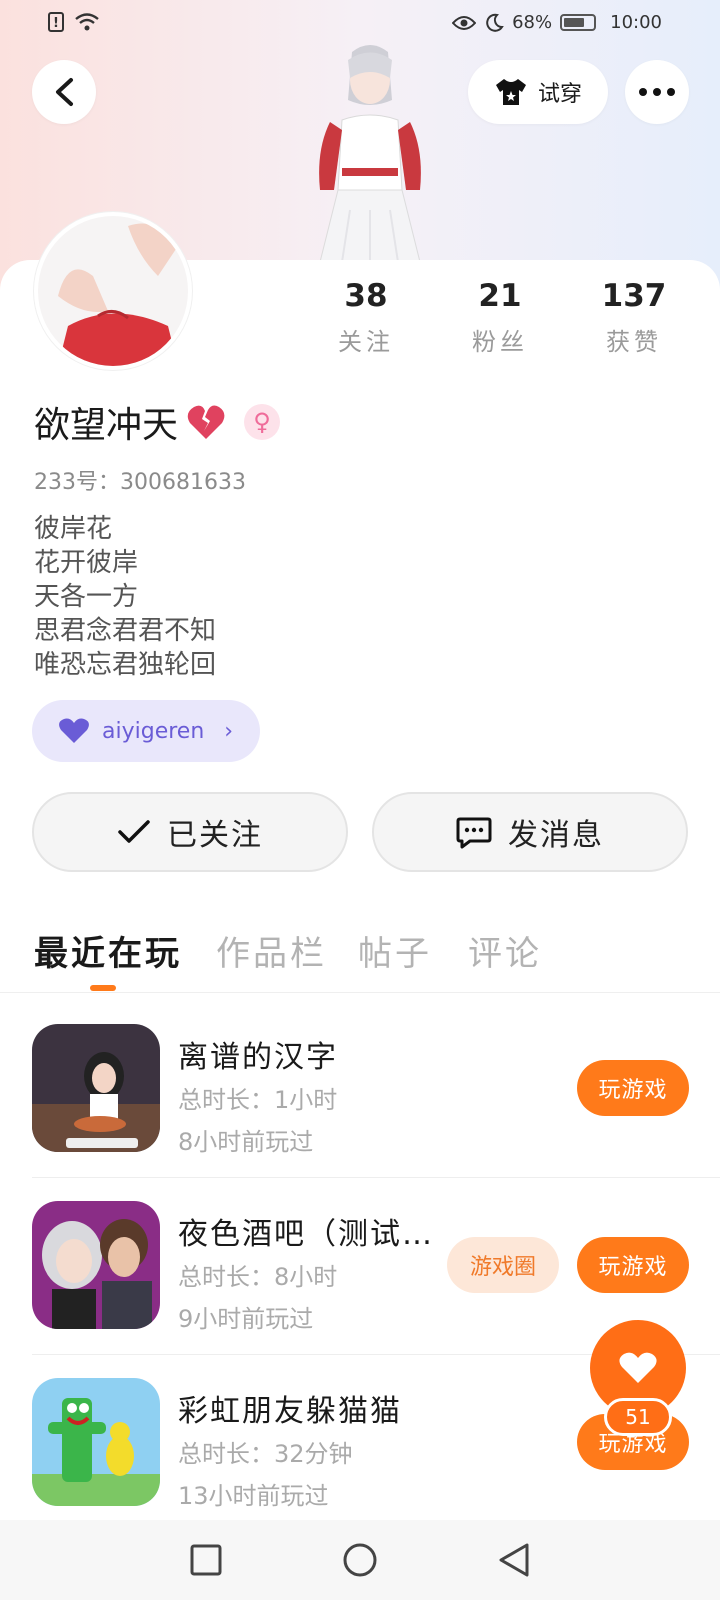 Image resolution: width=720 pixels, height=1600 pixels. Describe the element at coordinates (229, 731) in the screenshot. I see `chevron-right-icon: ›` at that location.